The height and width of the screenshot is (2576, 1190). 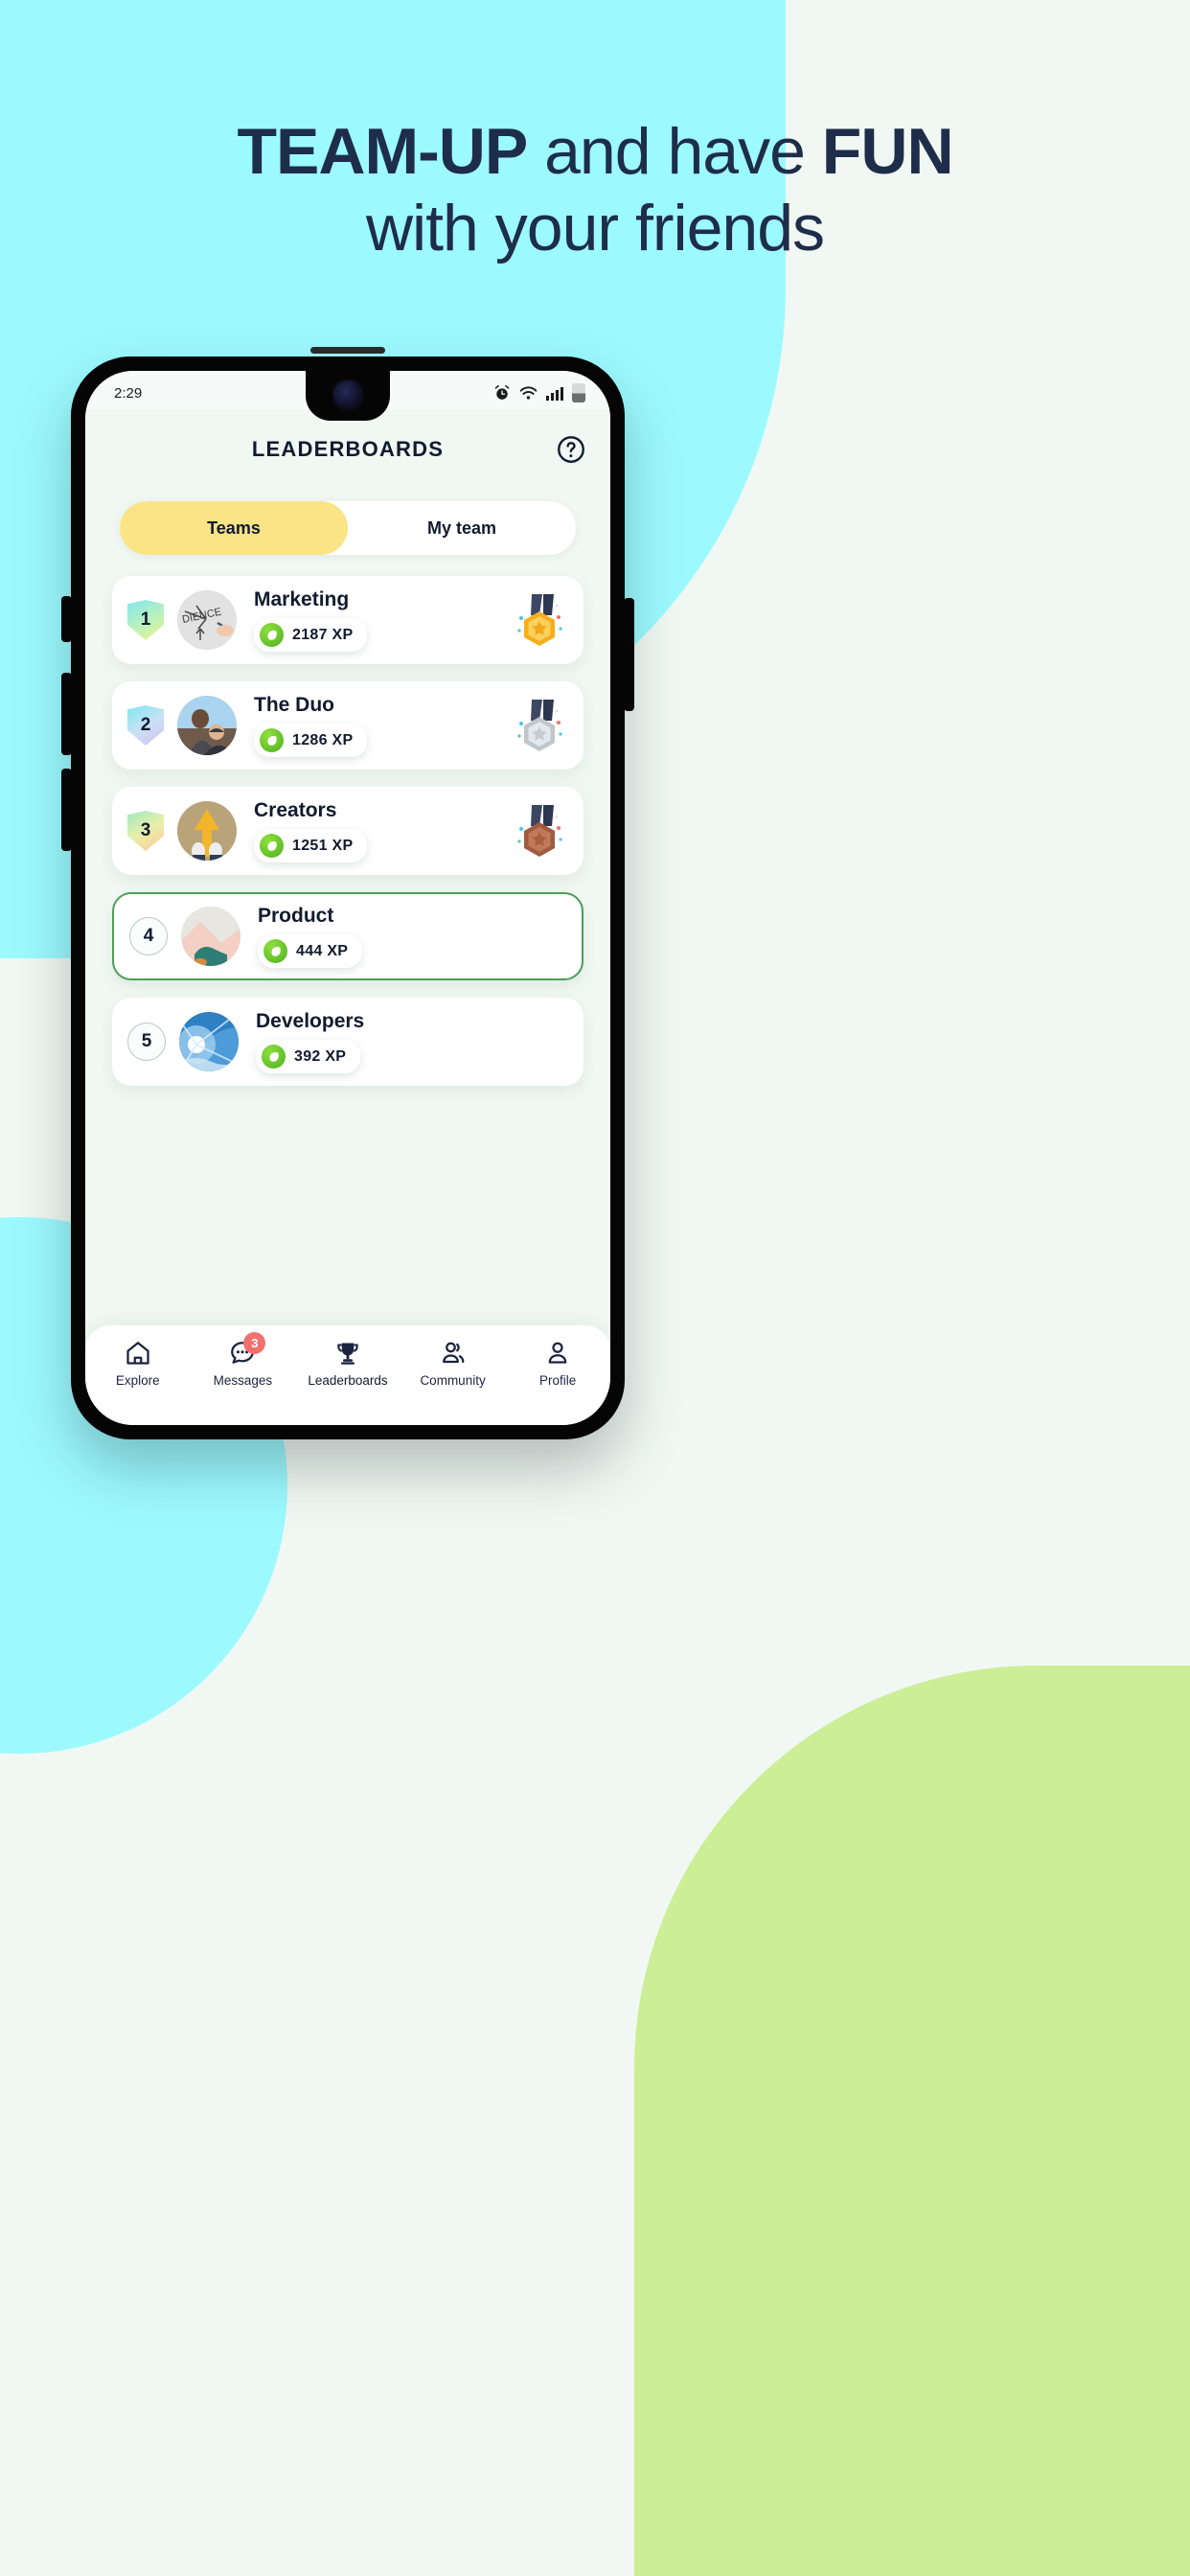 I want to click on nav-item-community: Community, so click(x=453, y=1364).